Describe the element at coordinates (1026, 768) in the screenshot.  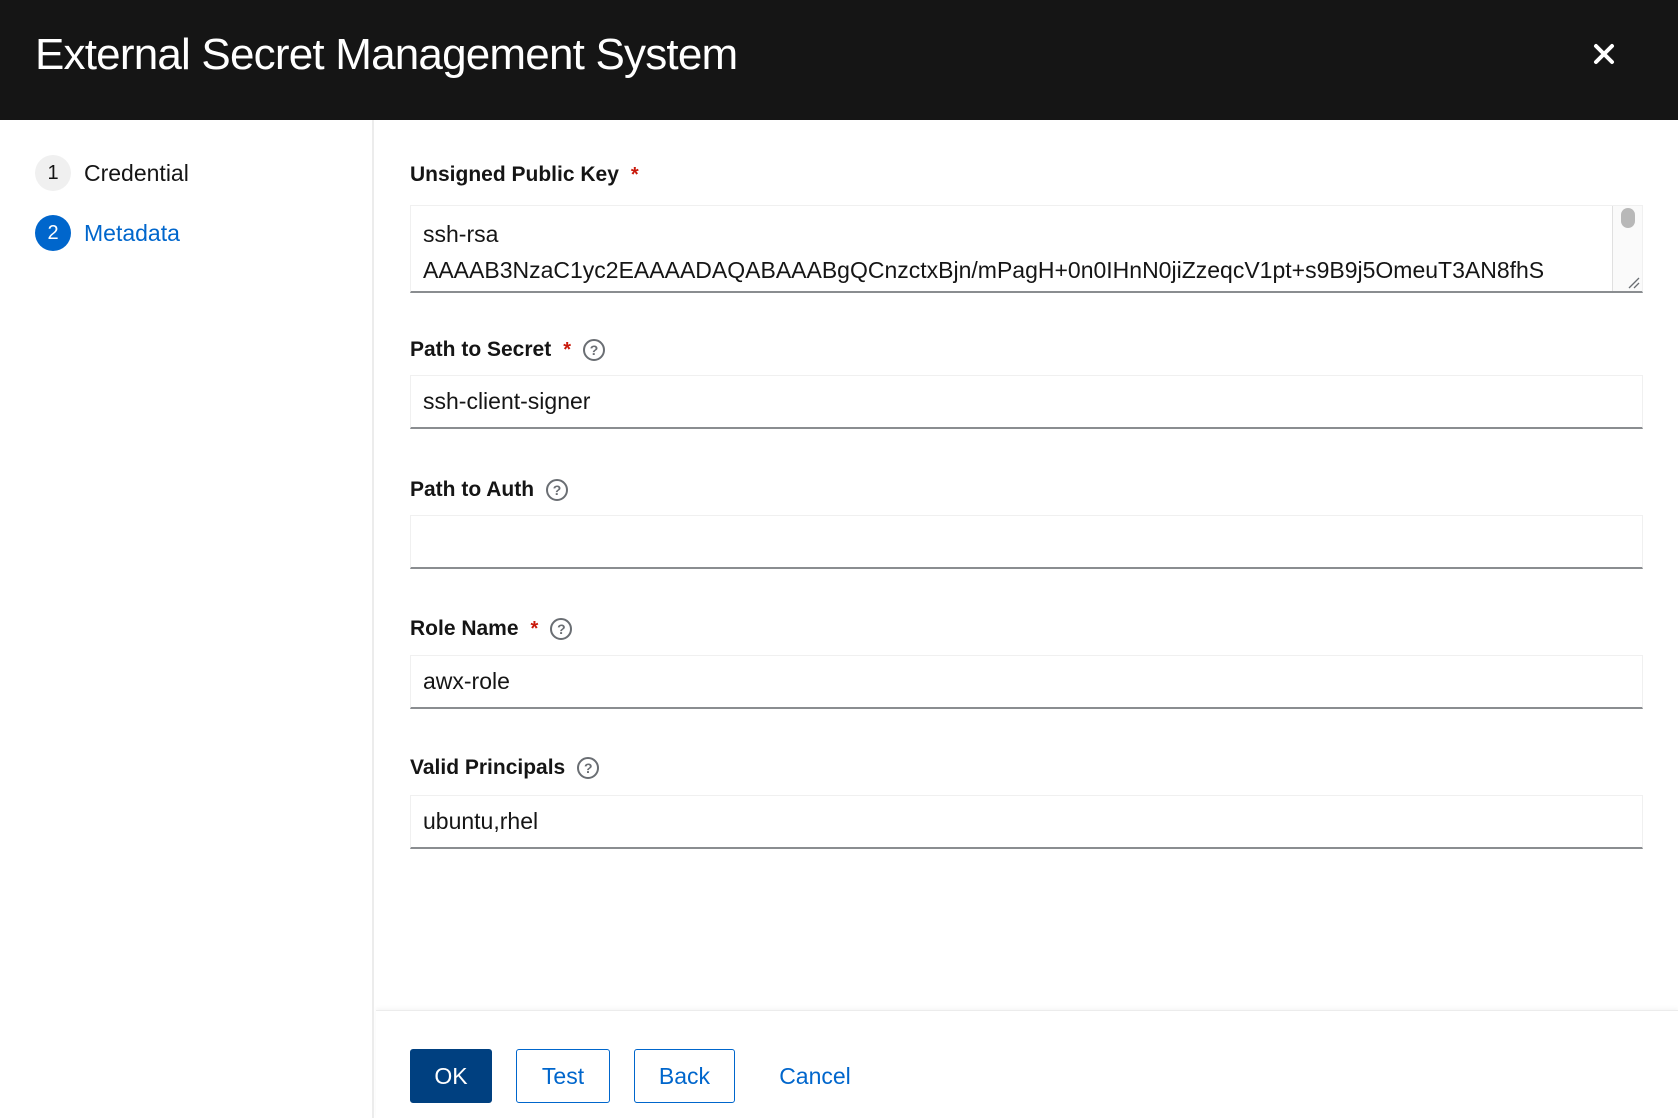
I see `field-label: Valid Principals ?` at that location.